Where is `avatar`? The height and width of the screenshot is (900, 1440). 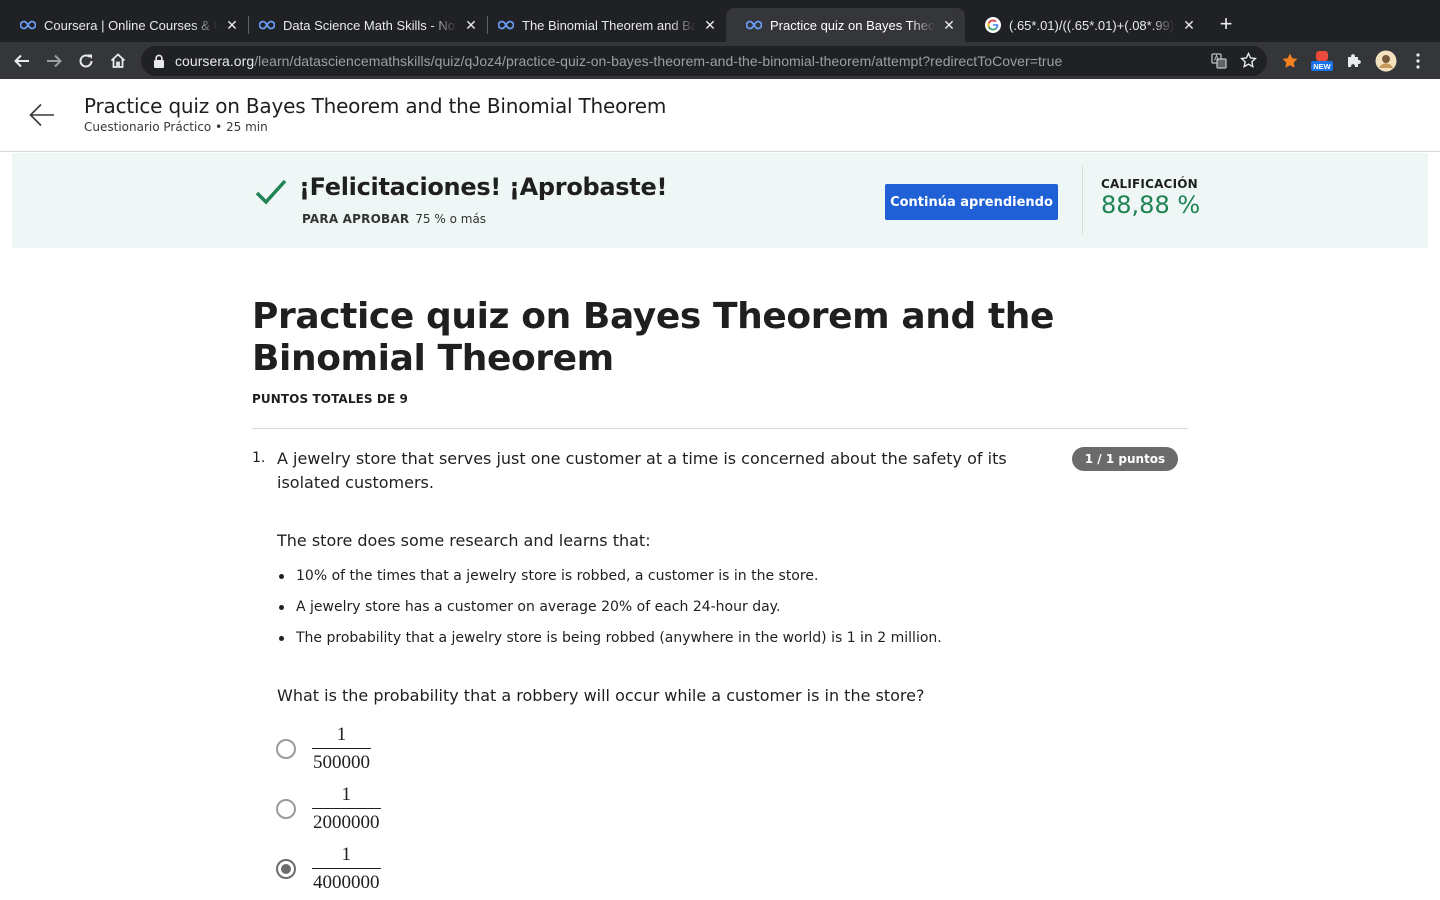
avatar is located at coordinates (1386, 61).